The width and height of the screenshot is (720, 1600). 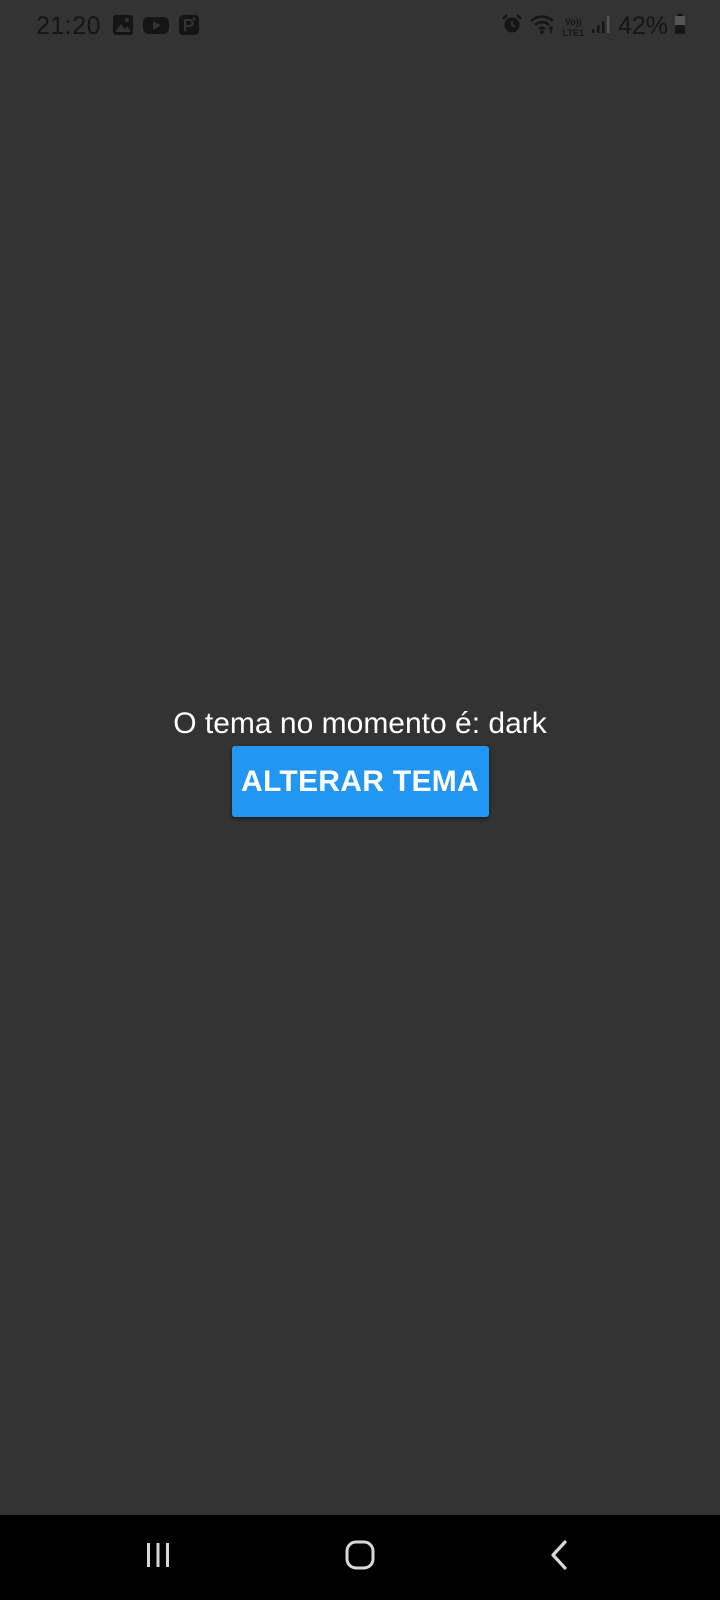 I want to click on navigation-bar, so click(x=360, y=1557).